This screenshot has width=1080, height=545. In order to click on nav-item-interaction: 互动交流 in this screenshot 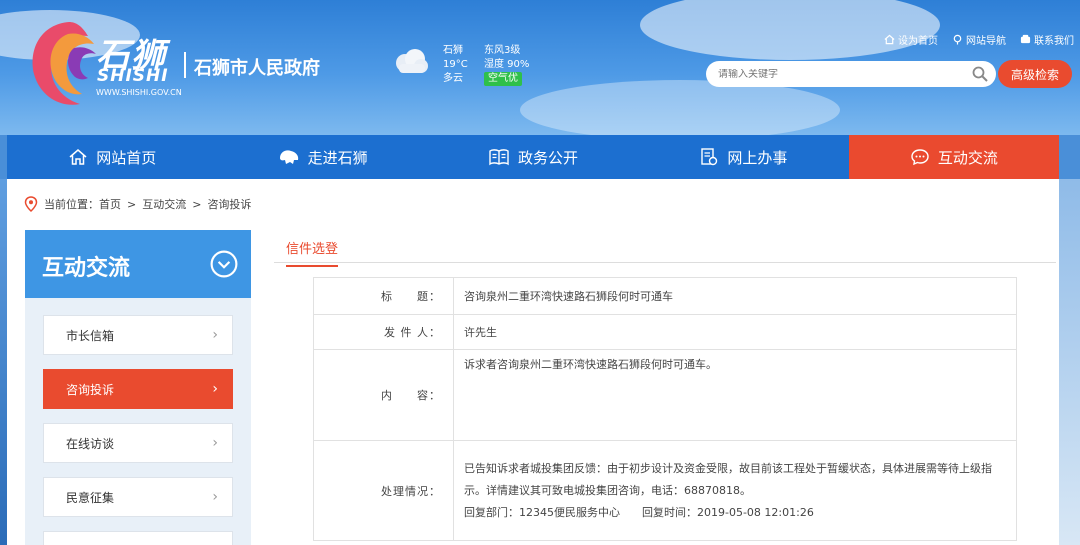, I will do `click(954, 157)`.